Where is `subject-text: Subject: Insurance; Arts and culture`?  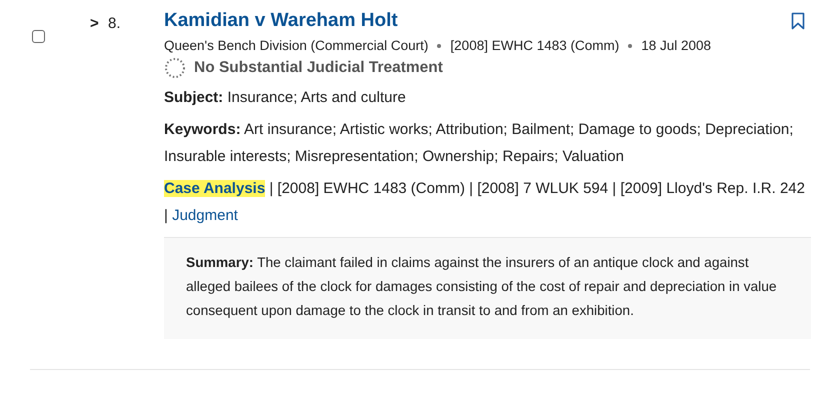
subject-text: Subject: Insurance; Arts and culture is located at coordinates (285, 98).